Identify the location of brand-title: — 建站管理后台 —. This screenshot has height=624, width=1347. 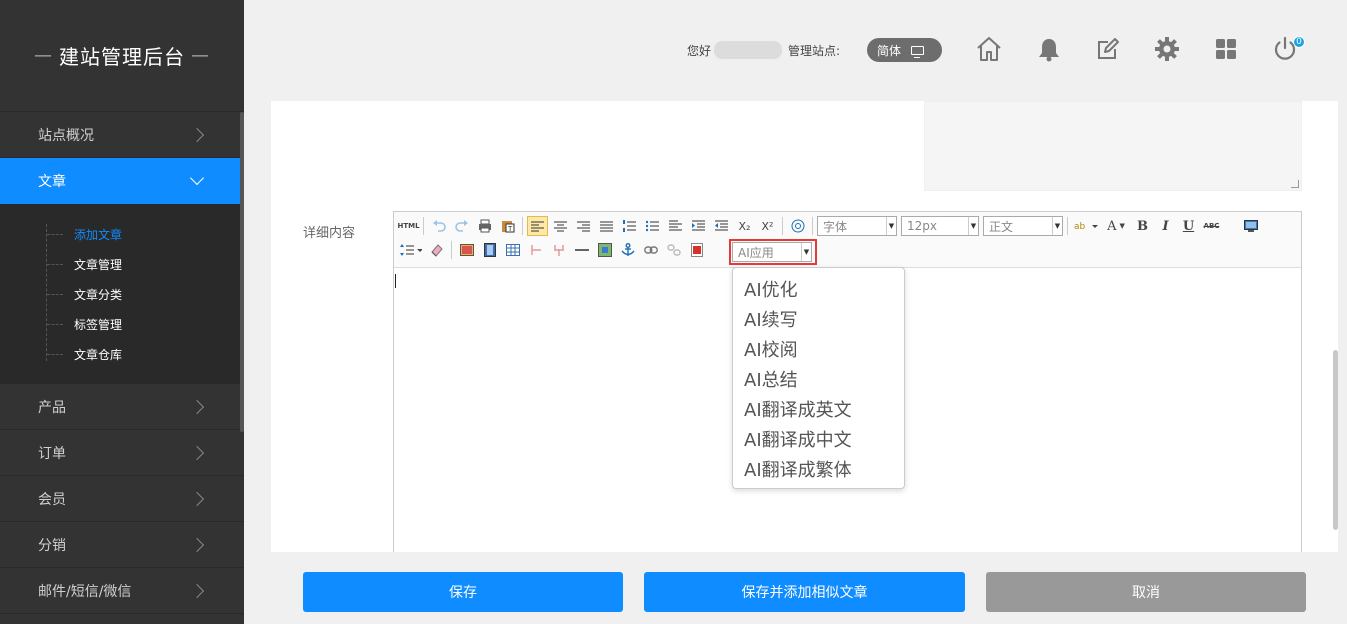
(122, 56).